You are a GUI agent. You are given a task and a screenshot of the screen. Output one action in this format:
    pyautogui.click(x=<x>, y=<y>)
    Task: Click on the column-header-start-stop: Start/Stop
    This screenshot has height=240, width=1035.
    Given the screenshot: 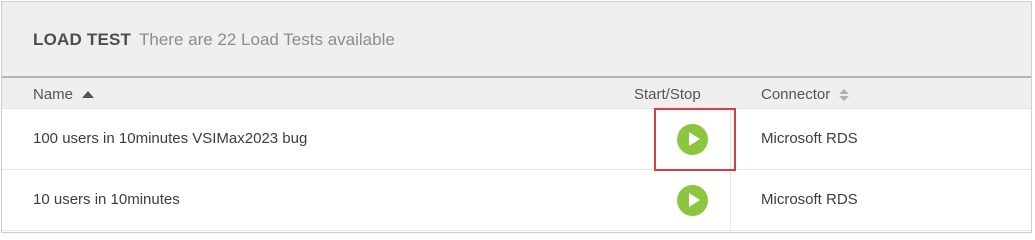 What is the action you would take?
    pyautogui.click(x=667, y=94)
    